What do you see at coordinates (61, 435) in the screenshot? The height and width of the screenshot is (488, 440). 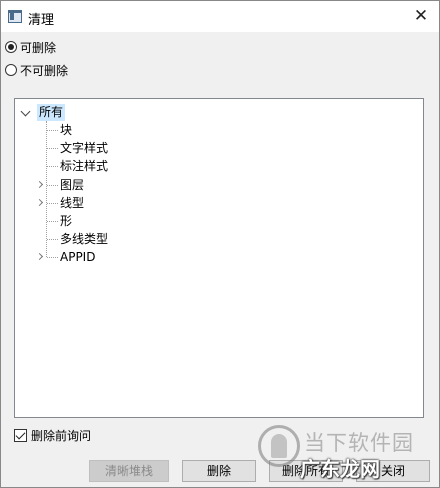 I see `confirm-checkbox-label: 删除前询问` at bounding box center [61, 435].